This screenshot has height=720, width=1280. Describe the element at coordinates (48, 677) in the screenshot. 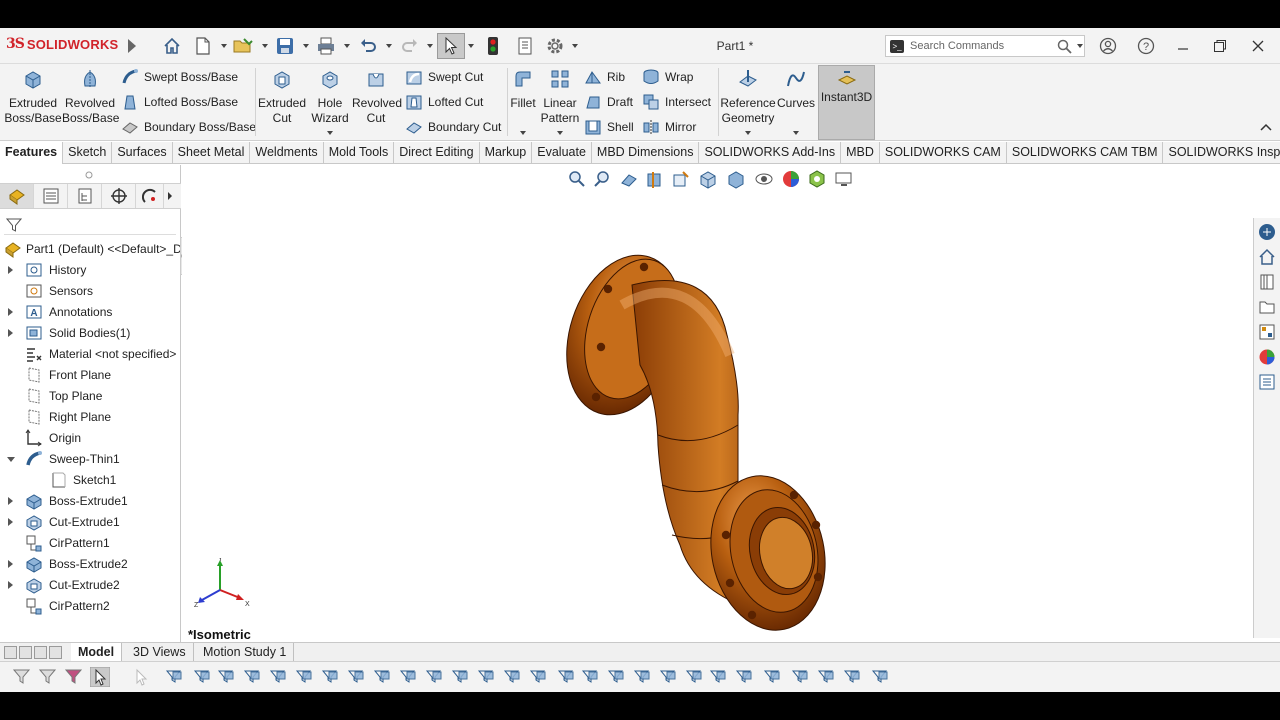

I see `filter-clear-icon` at that location.